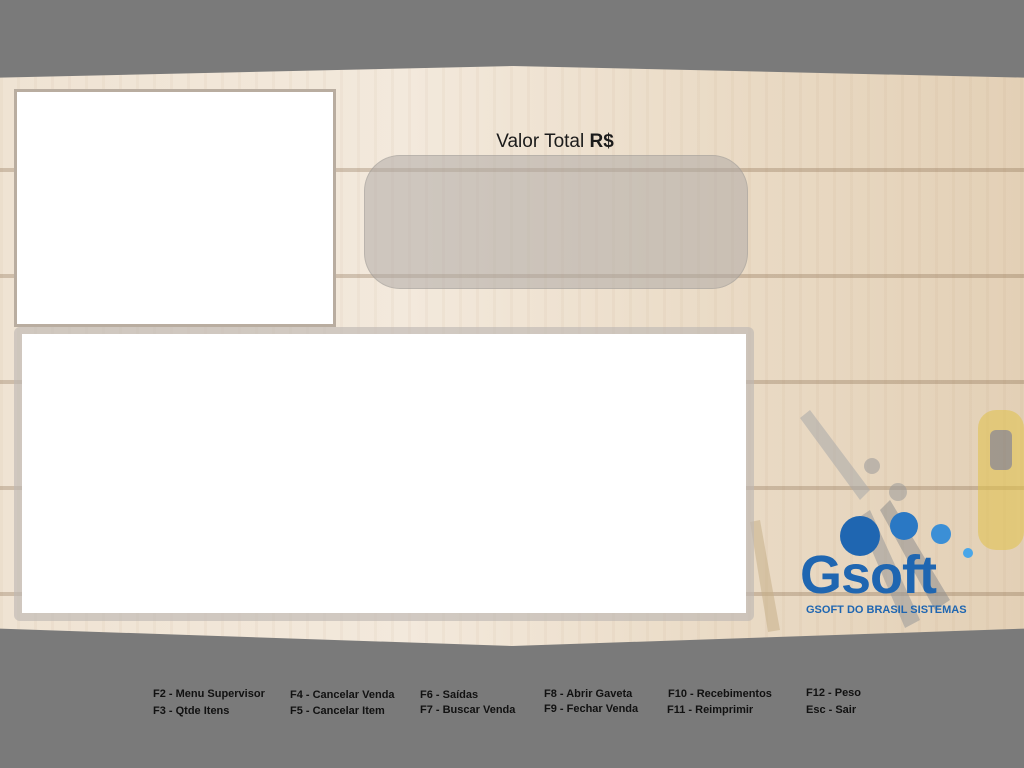  What do you see at coordinates (833, 693) in the screenshot?
I see `shortcut-f12: F12 - Peso` at bounding box center [833, 693].